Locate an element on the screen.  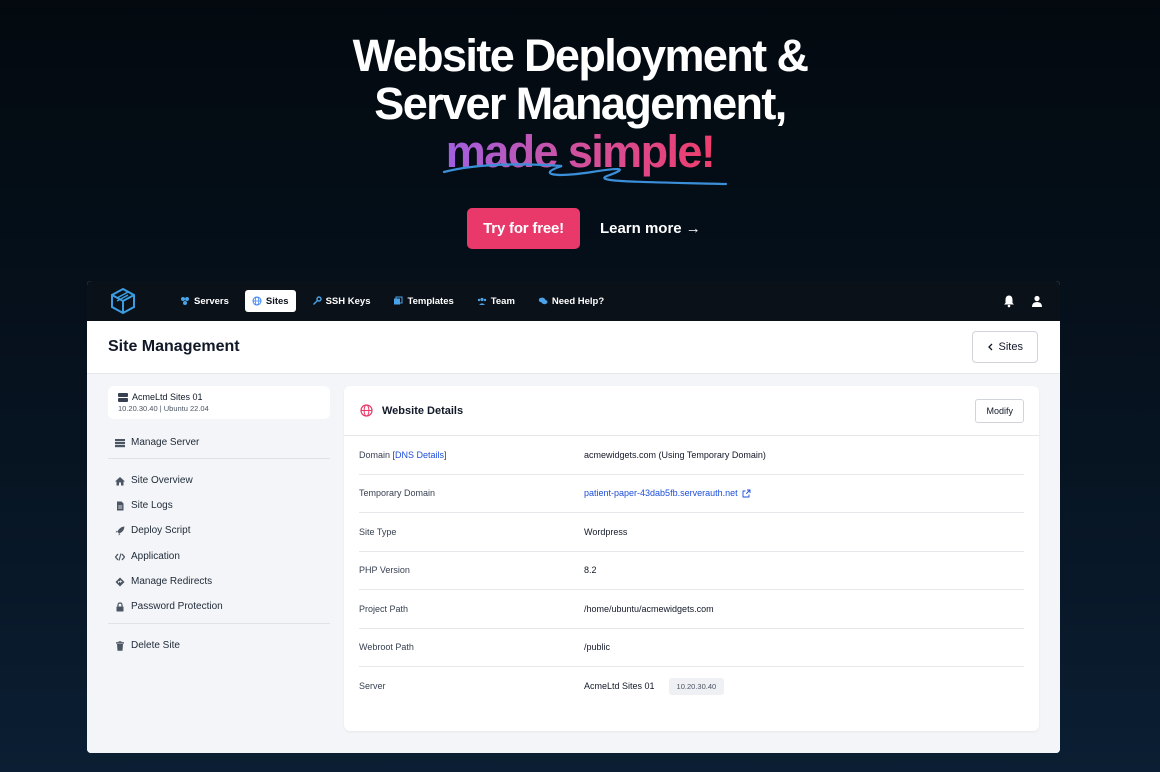
detail-row-php-version: PHP Version 8.2 is located at coordinates (691, 571).